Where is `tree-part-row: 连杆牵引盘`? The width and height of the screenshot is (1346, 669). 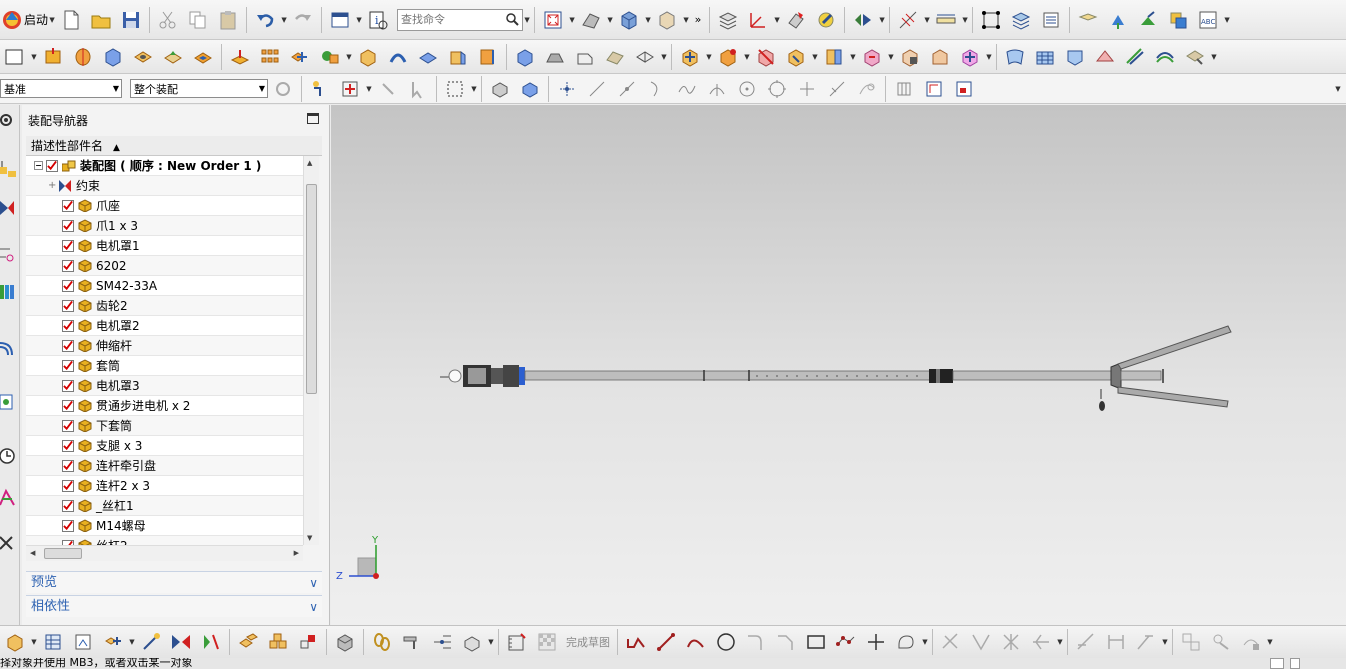 tree-part-row: 连杆牵引盘 is located at coordinates (164, 466).